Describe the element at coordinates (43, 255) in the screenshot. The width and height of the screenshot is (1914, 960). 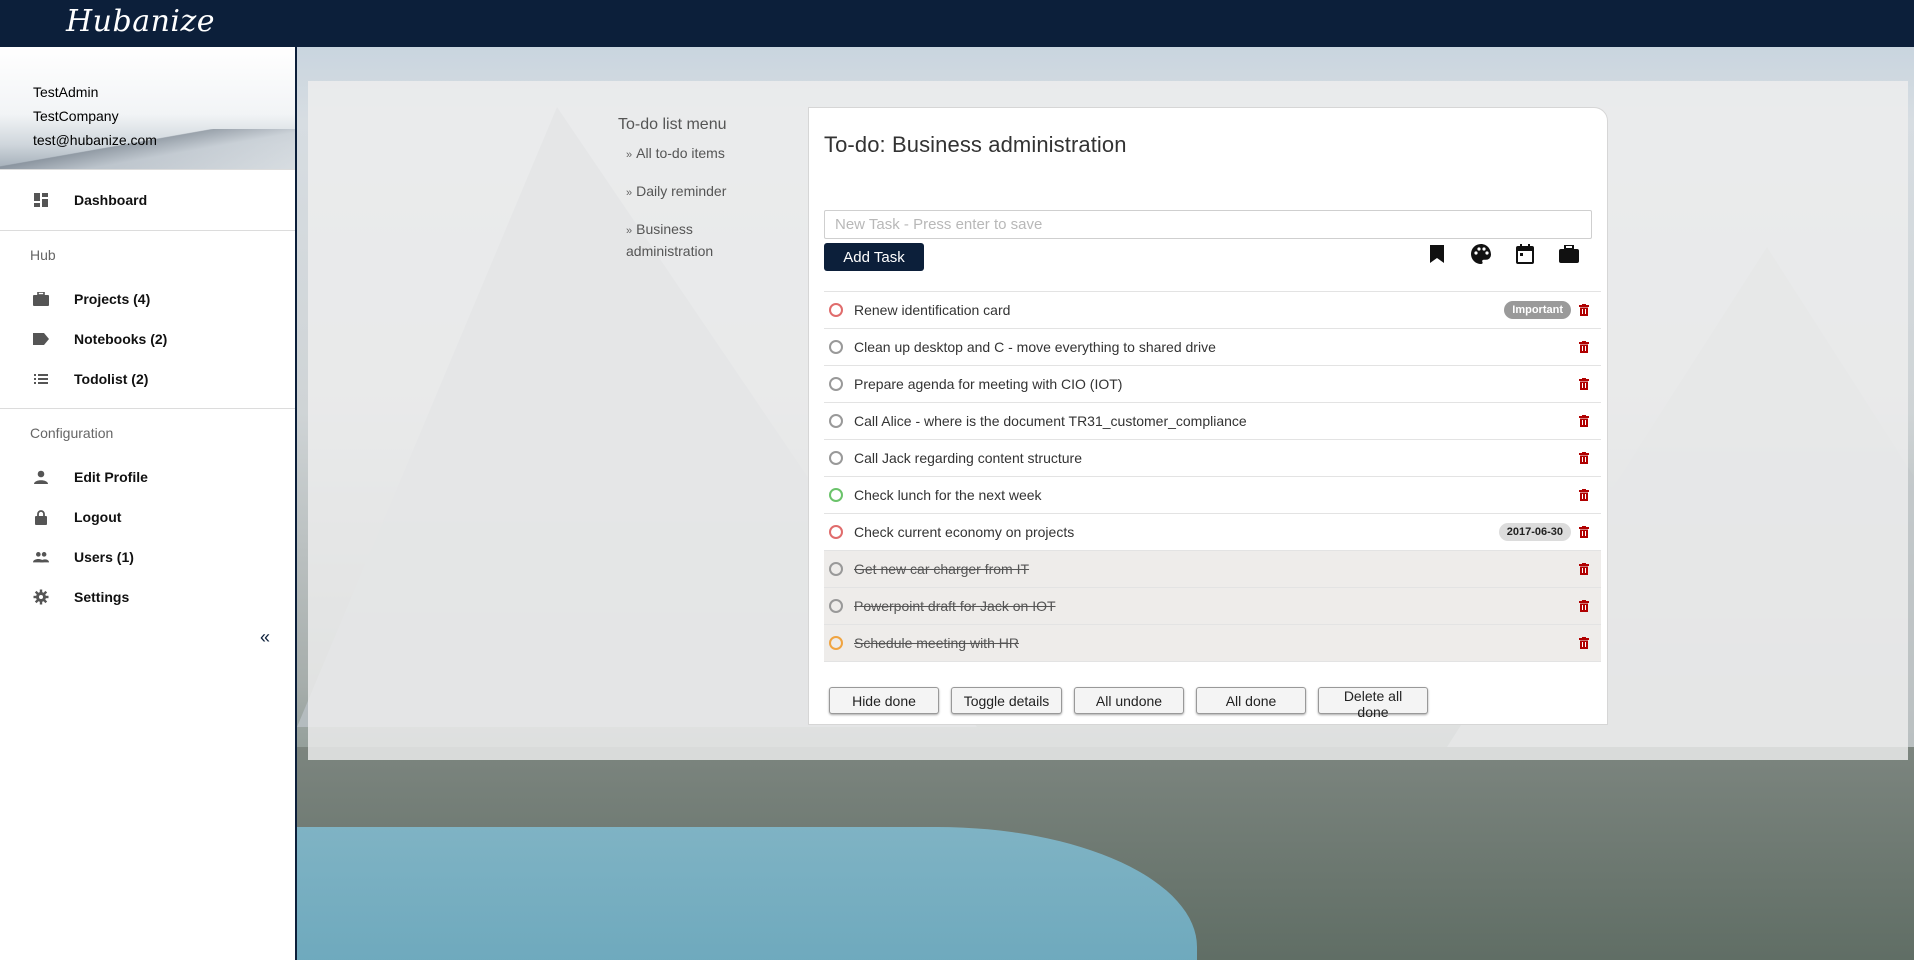
I see `hub-heading: Hub` at that location.